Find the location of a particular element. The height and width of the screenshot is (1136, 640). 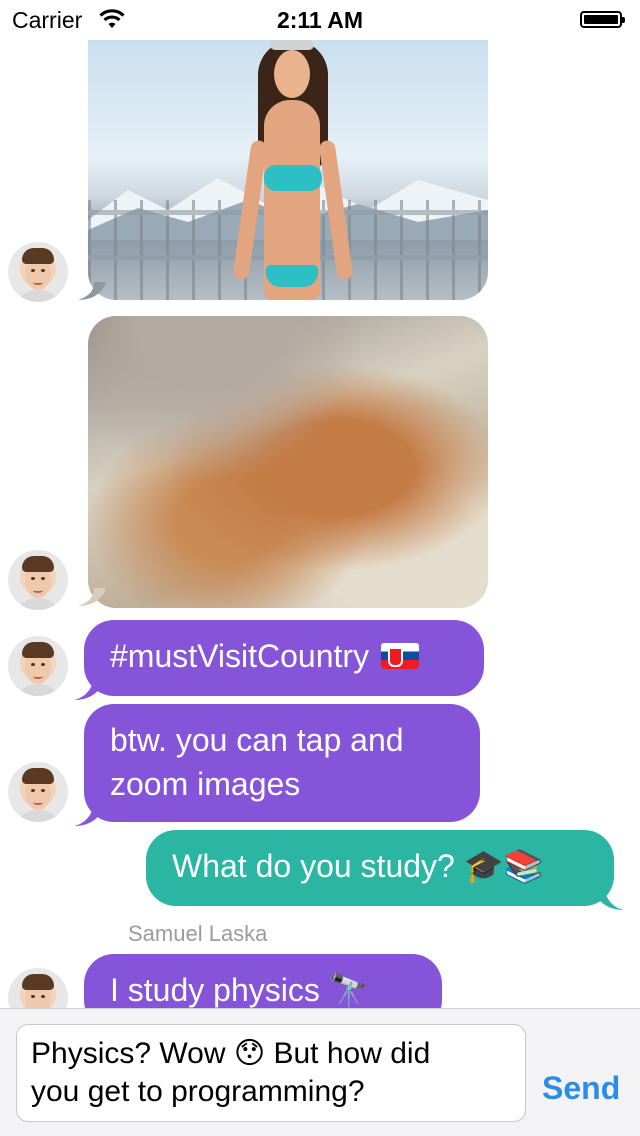

message-text: I study physics is located at coordinates (215, 990).